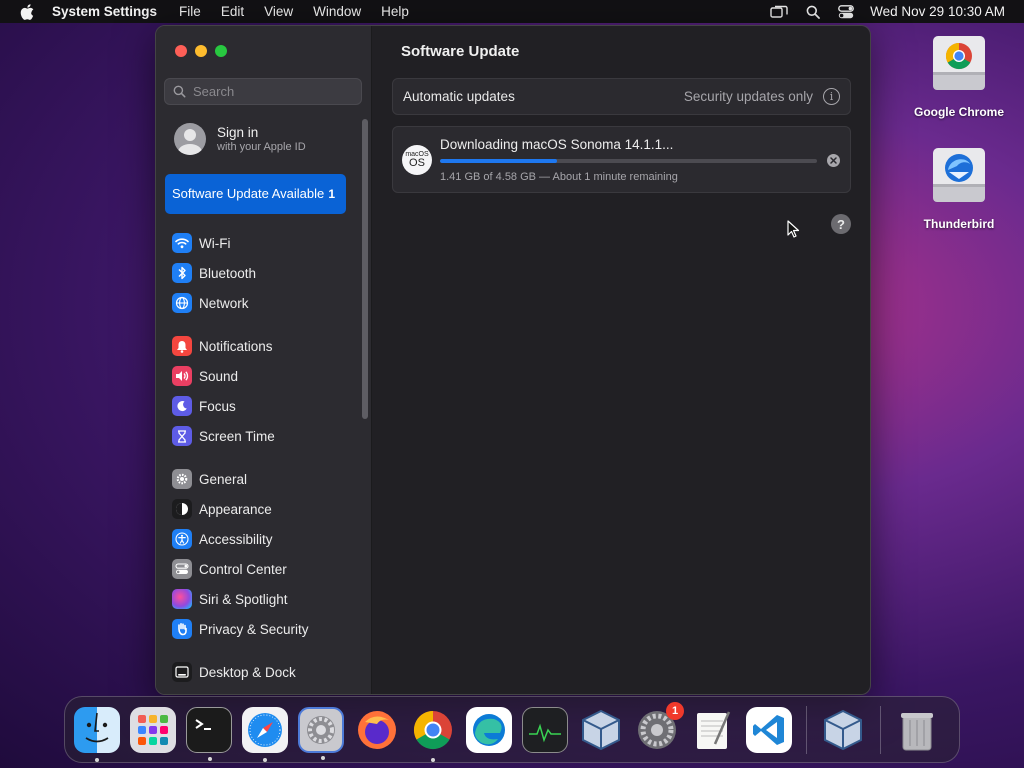  I want to click on sidebar-item-label: Privacy & Security, so click(254, 629).